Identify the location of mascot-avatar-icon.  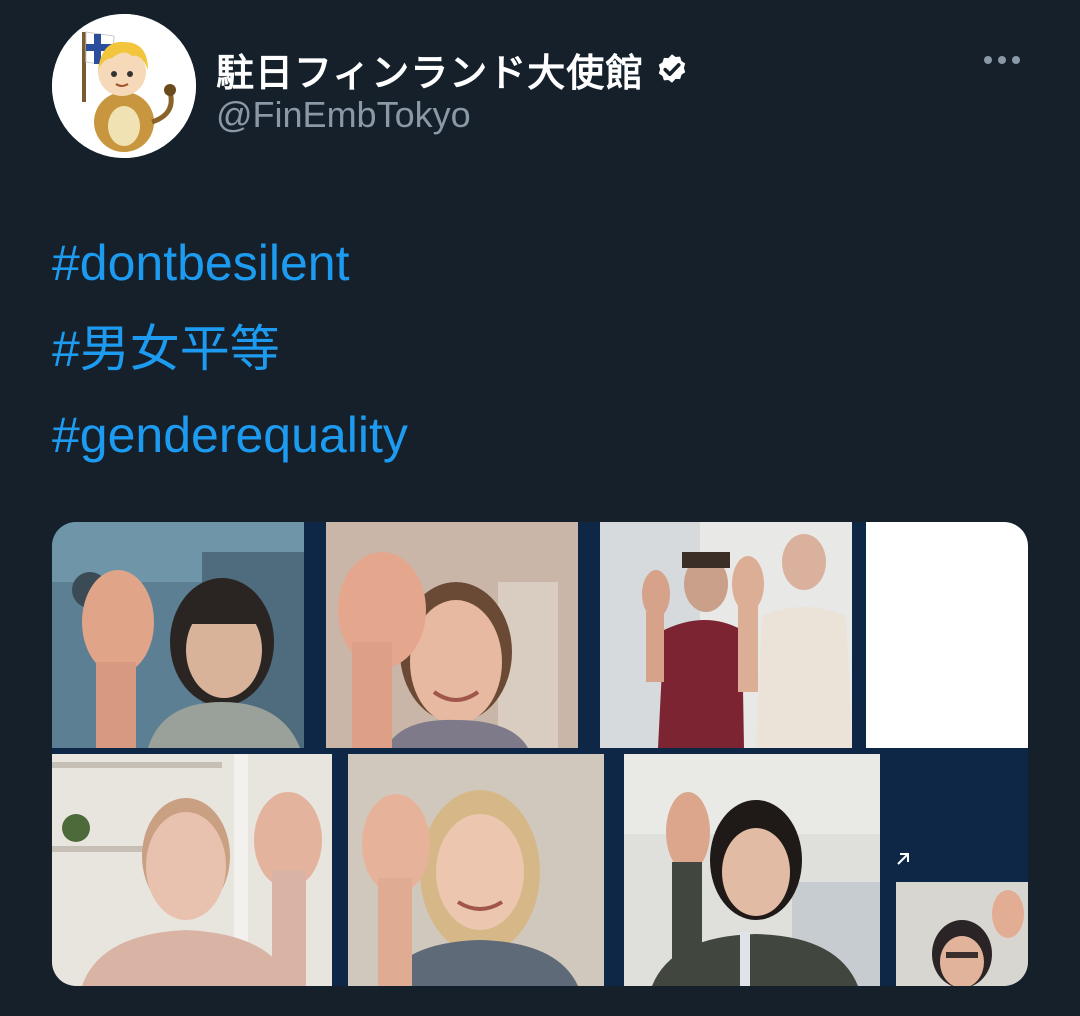
(124, 86).